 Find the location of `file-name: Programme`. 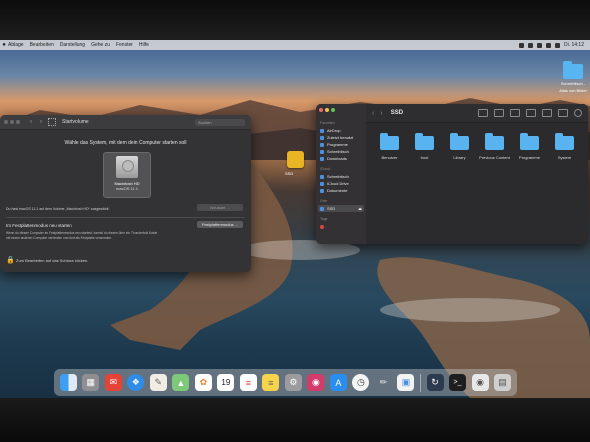

file-name: Programme is located at coordinates (529, 157).